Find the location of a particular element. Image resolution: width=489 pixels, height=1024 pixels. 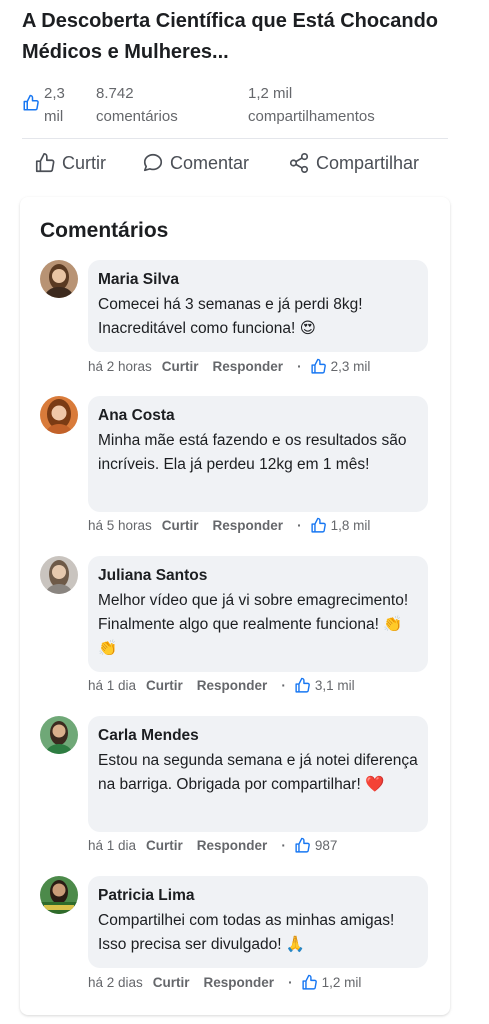

comment-likes: 2,3 mil is located at coordinates (340, 366).